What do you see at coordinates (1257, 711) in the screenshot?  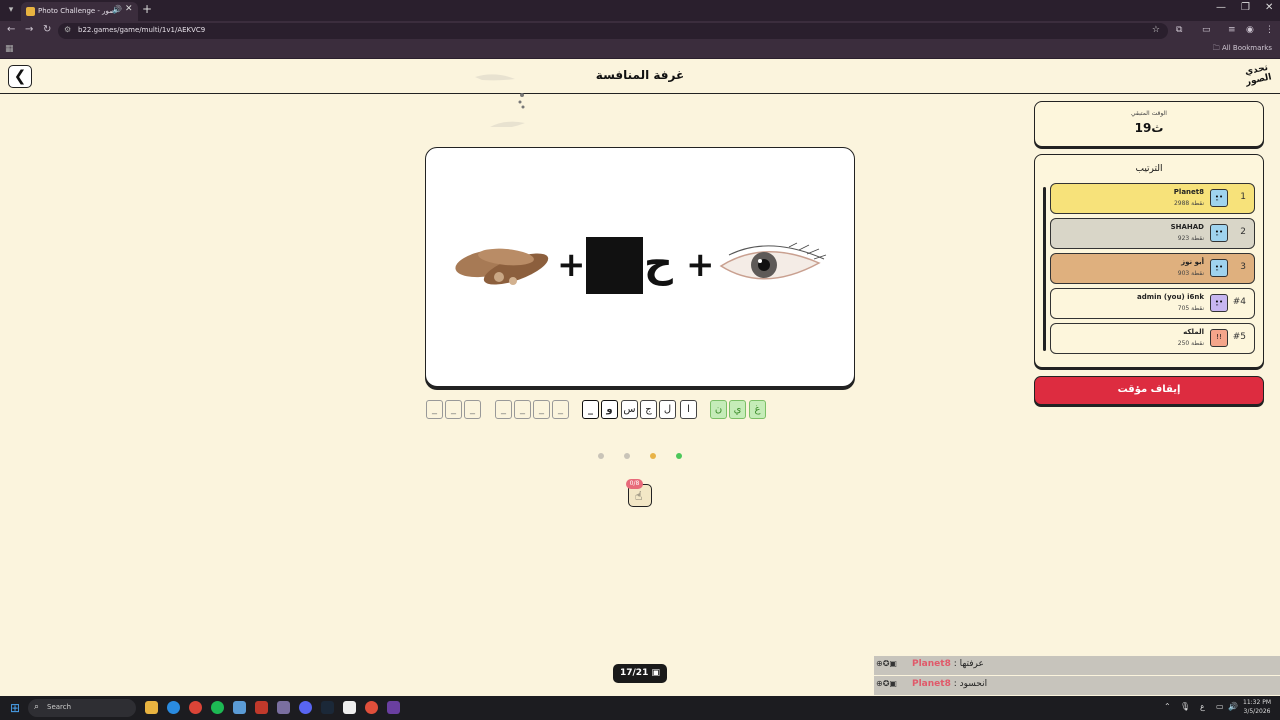 I see `clock-date: 3/5/2026` at bounding box center [1257, 711].